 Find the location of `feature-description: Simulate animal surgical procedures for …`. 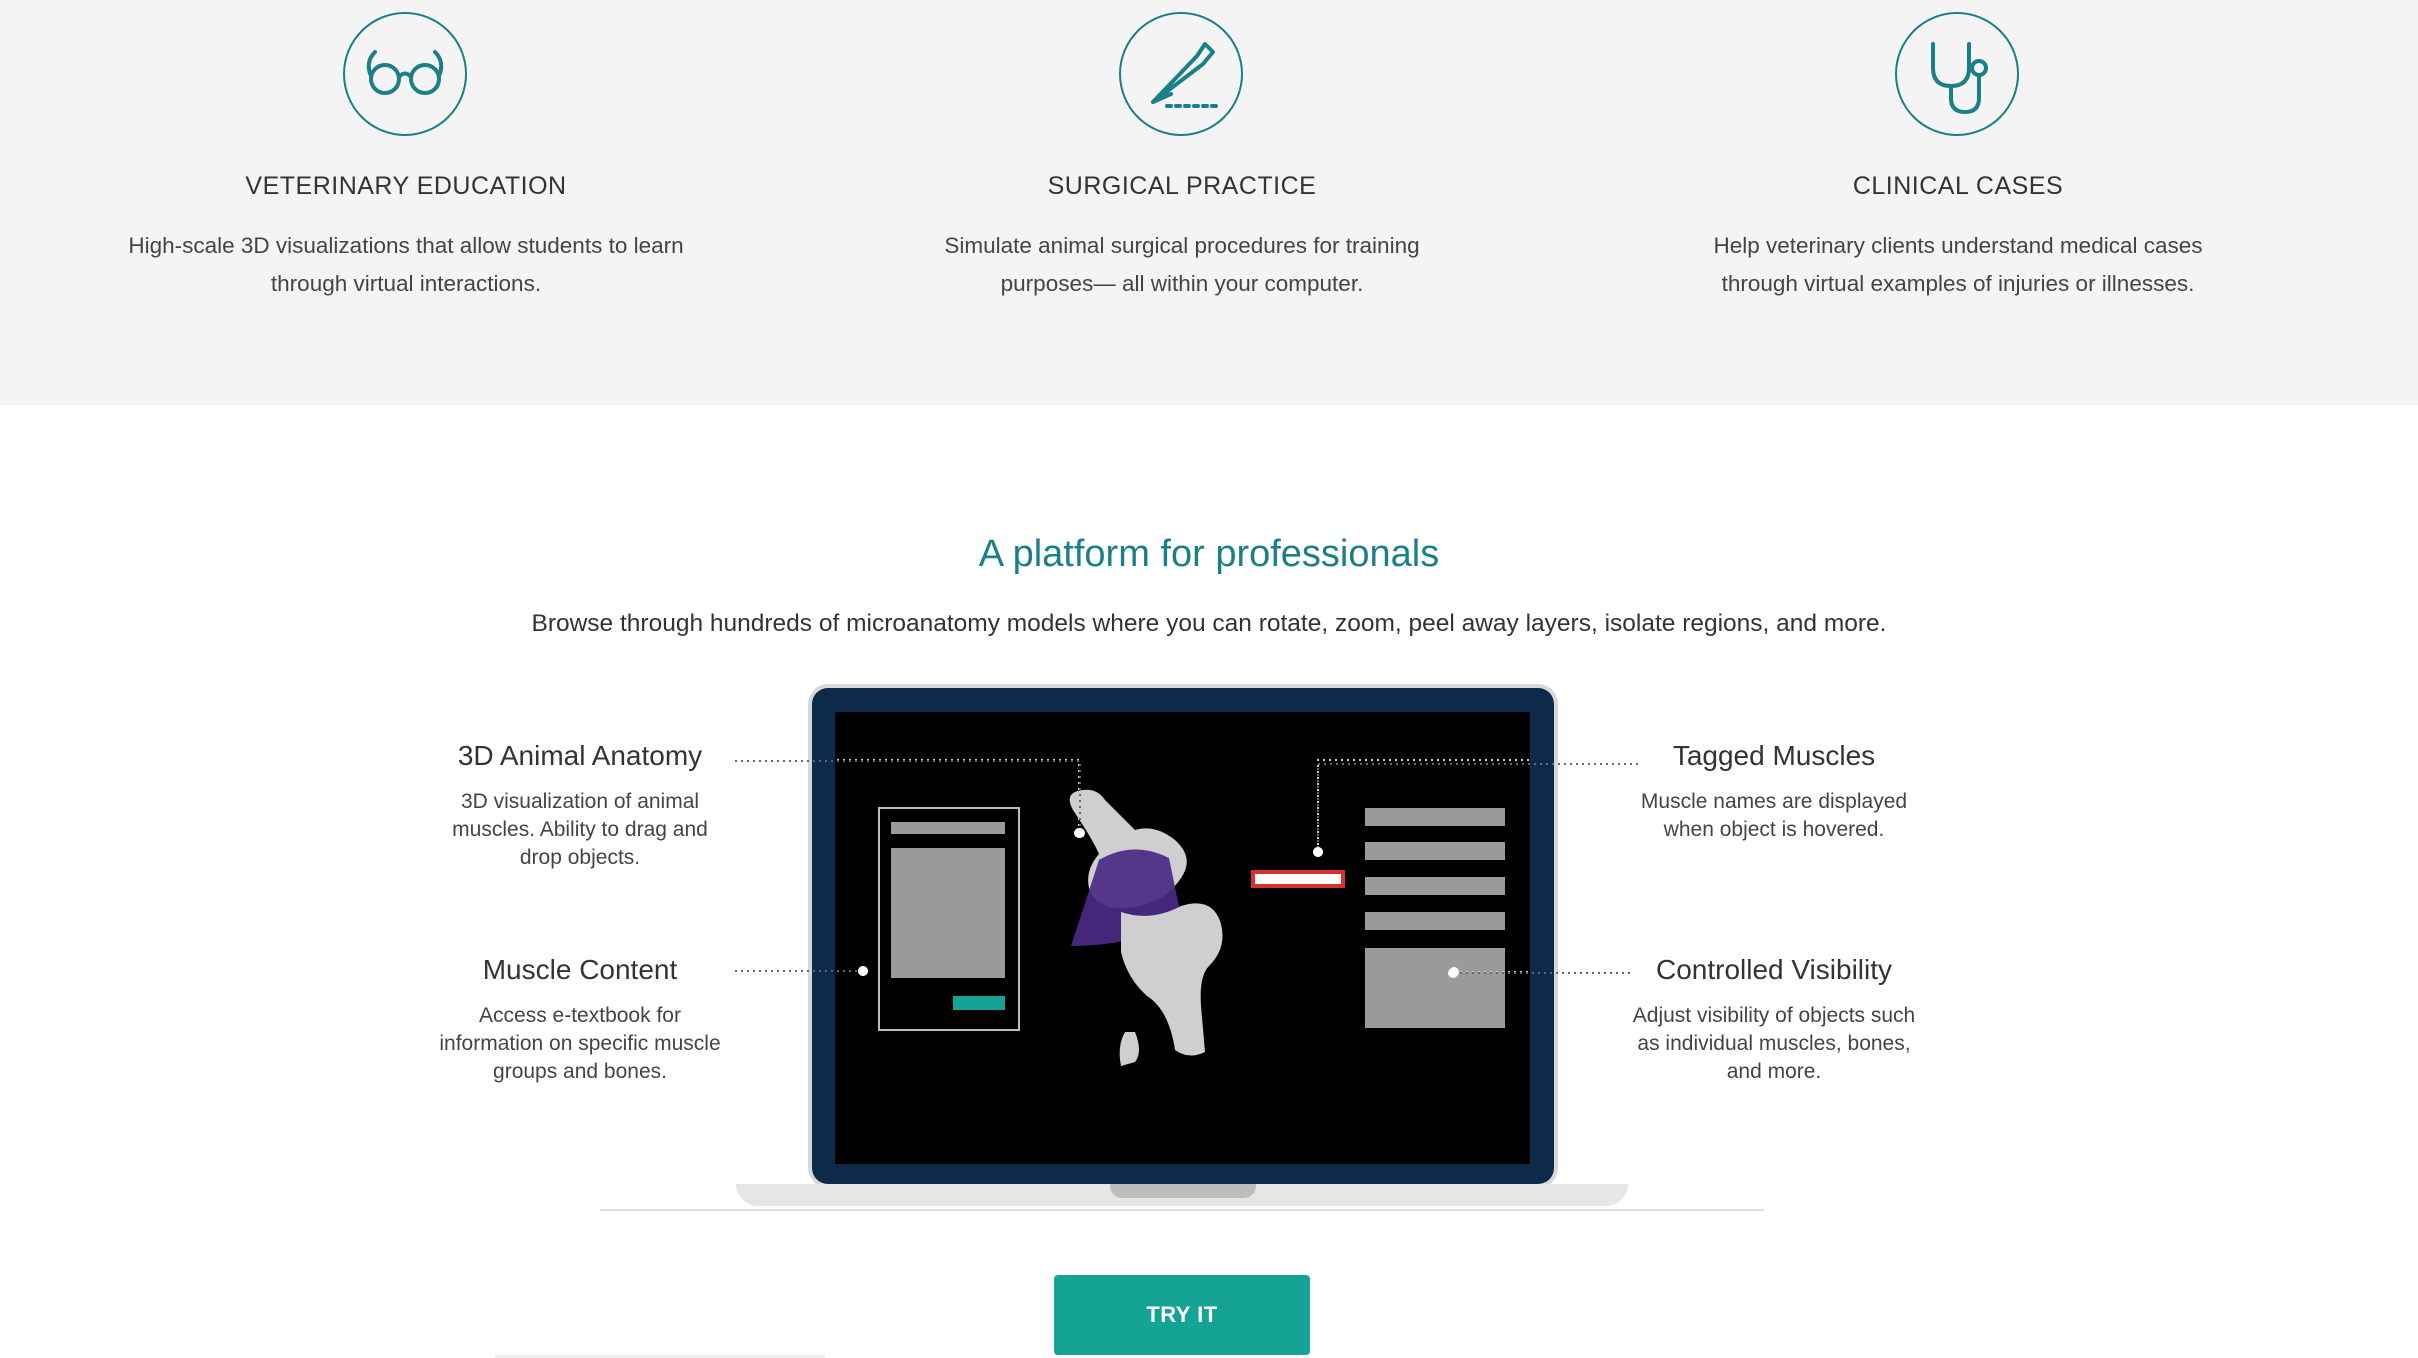

feature-description: Simulate animal surgical procedures for … is located at coordinates (1182, 264).